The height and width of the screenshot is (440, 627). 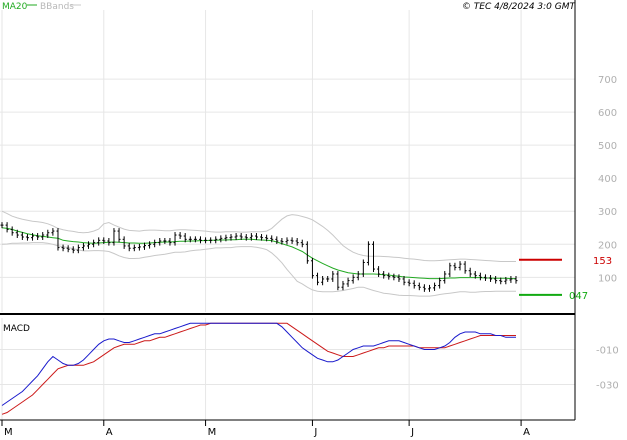 I want to click on price-tick-label: 100, so click(x=607, y=278).